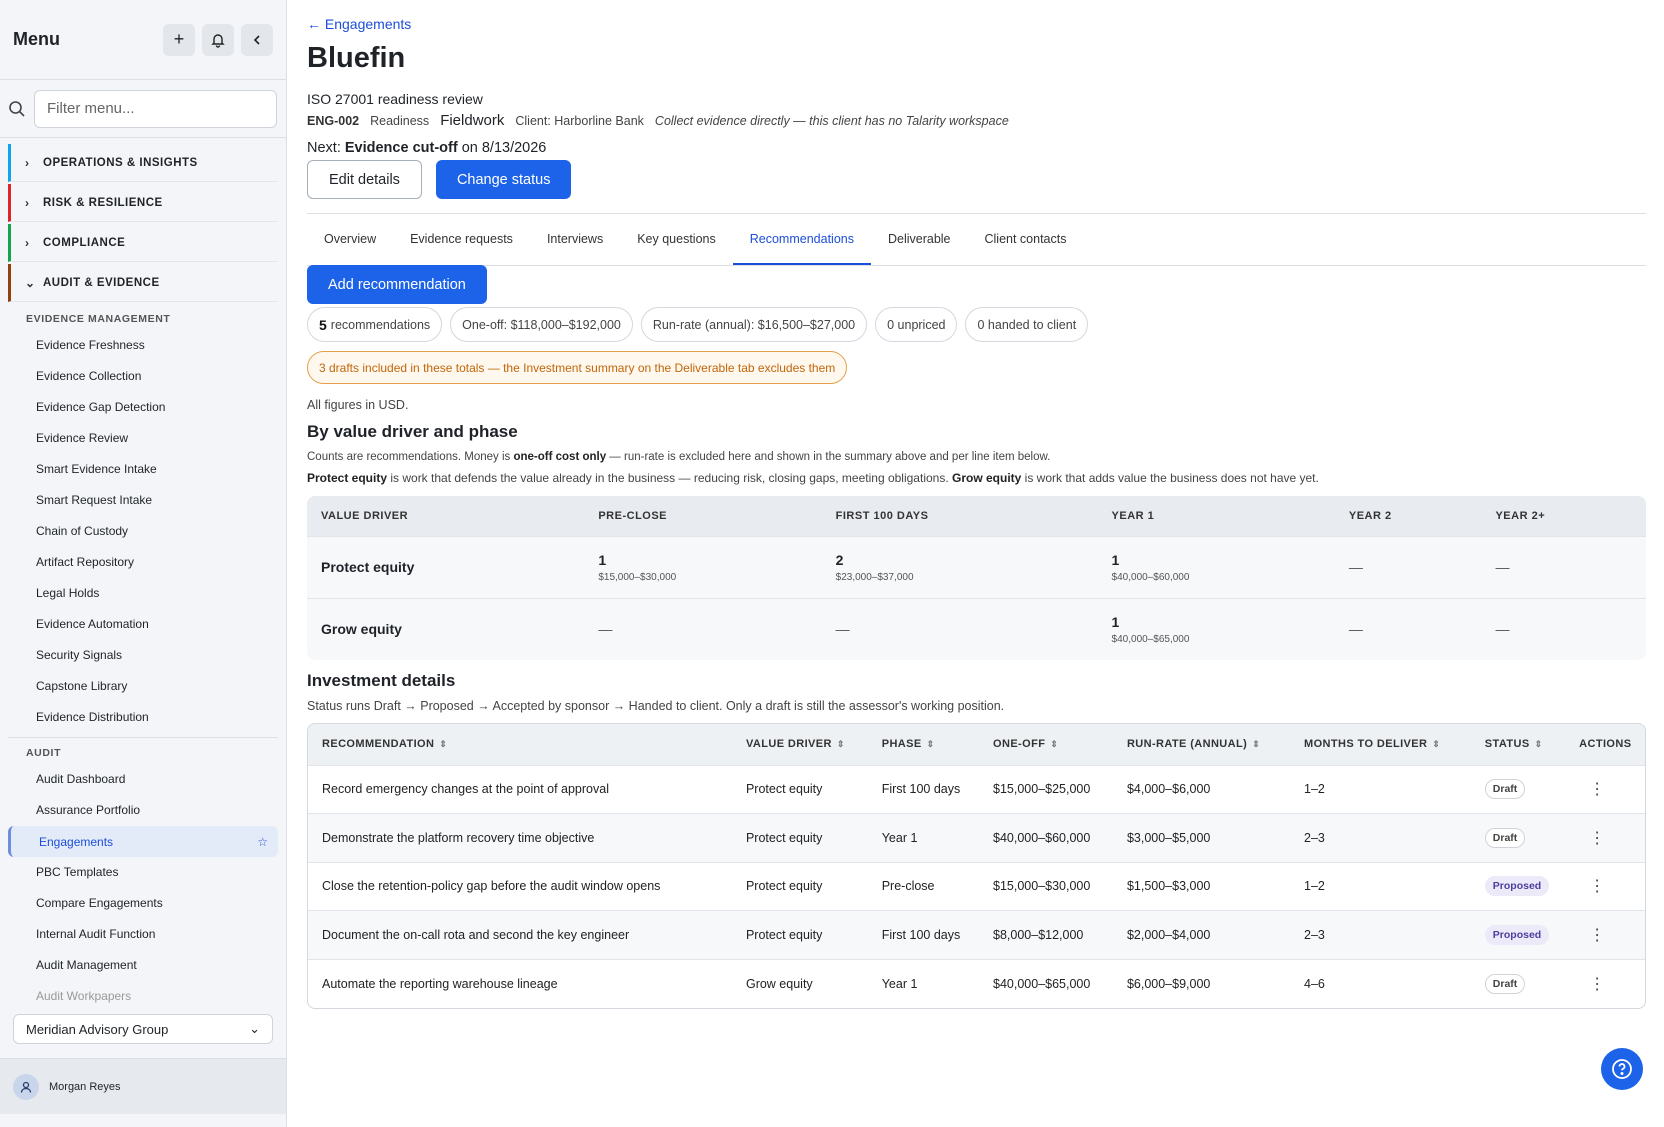 This screenshot has width=1664, height=1127. What do you see at coordinates (1366, 744) in the screenshot?
I see `column-header-label: MONTHS TO DELIVER` at bounding box center [1366, 744].